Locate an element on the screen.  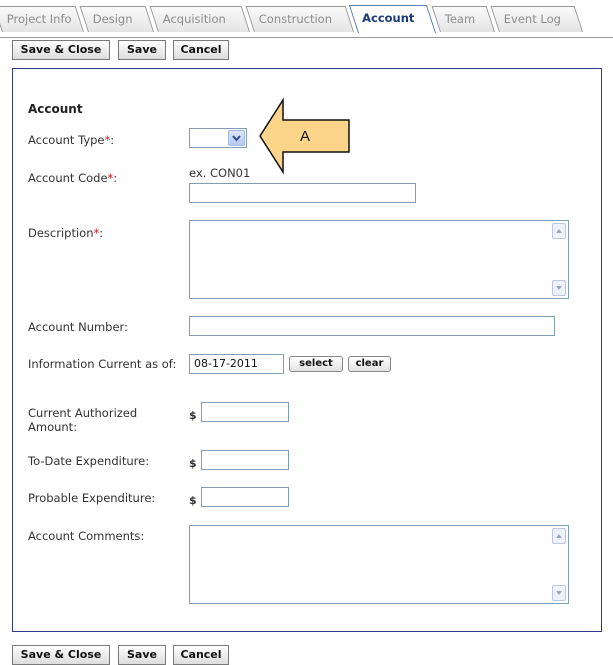
current-authorized-input is located at coordinates (245, 412).